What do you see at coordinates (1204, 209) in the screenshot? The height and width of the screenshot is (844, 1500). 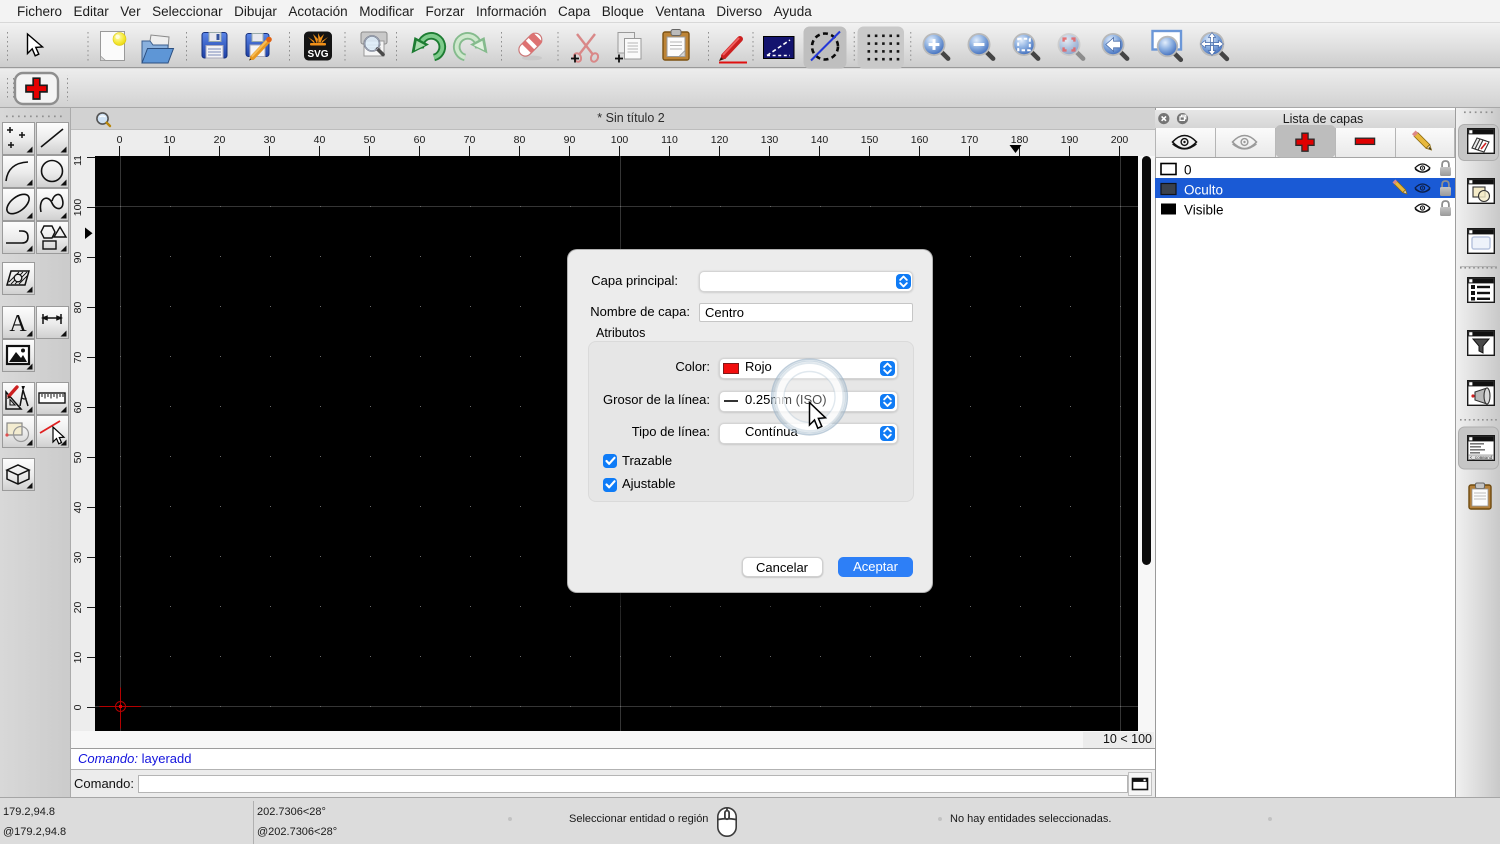 I see `svg-text: Visible` at bounding box center [1204, 209].